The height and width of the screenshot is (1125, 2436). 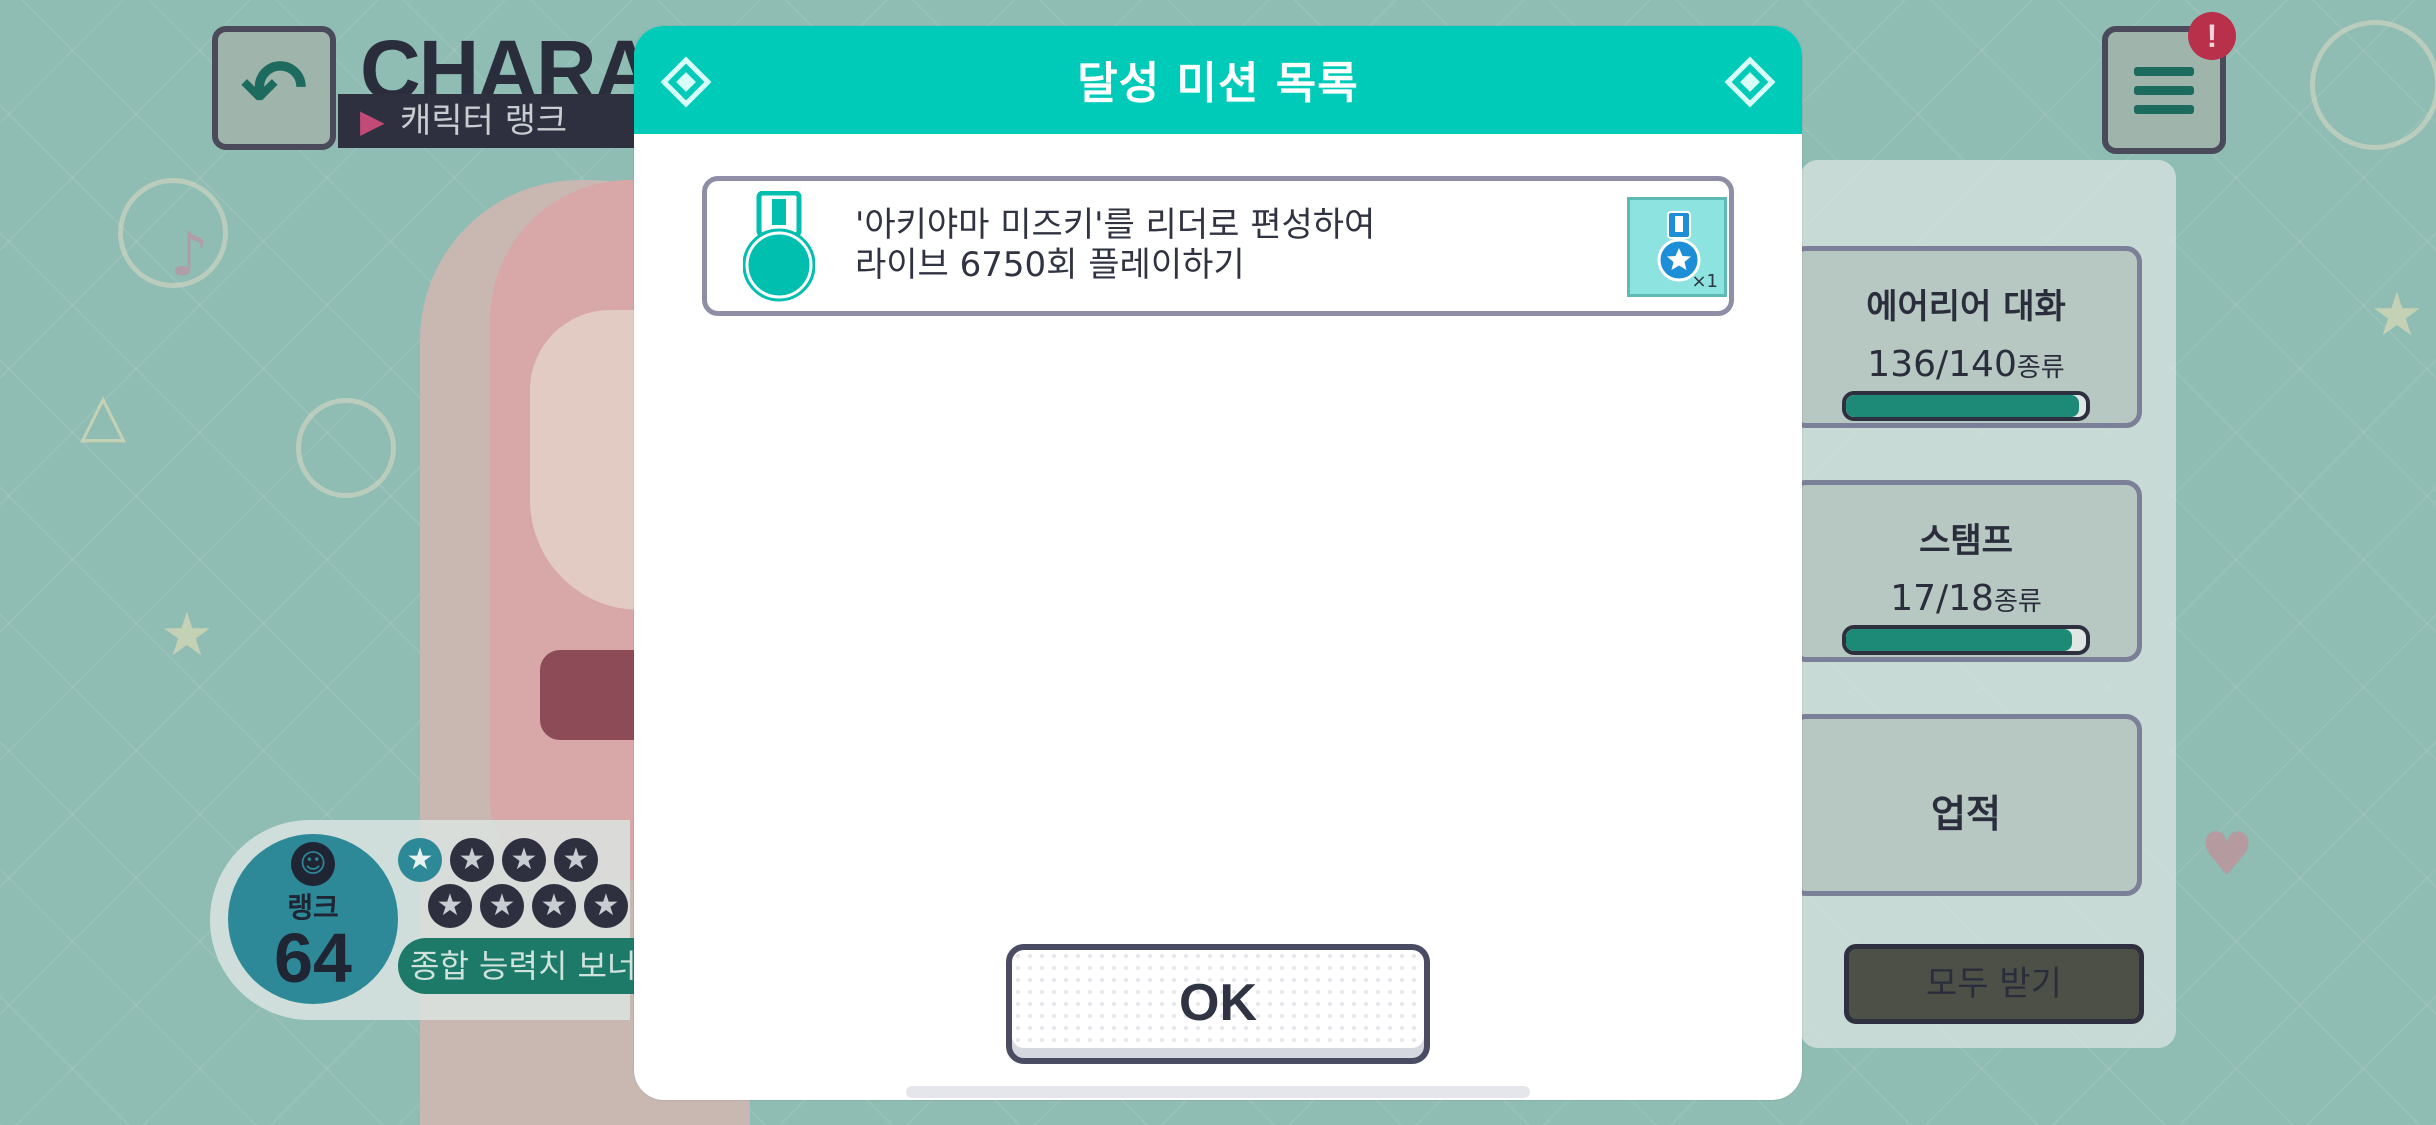 What do you see at coordinates (779, 246) in the screenshot?
I see `medal-icon` at bounding box center [779, 246].